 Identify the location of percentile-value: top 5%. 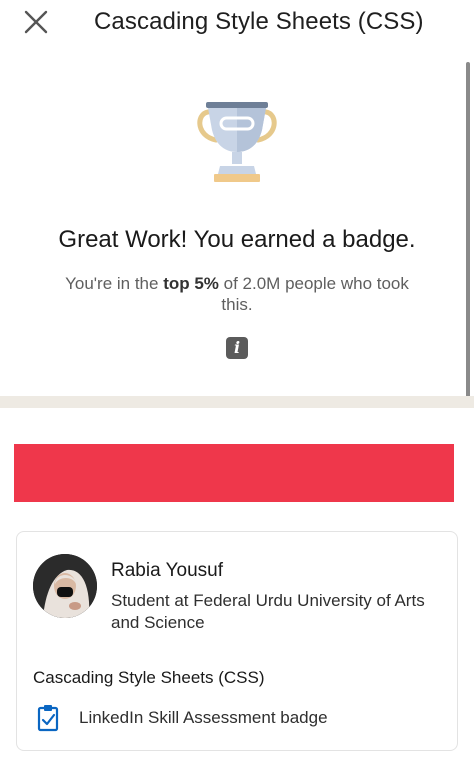
(191, 283).